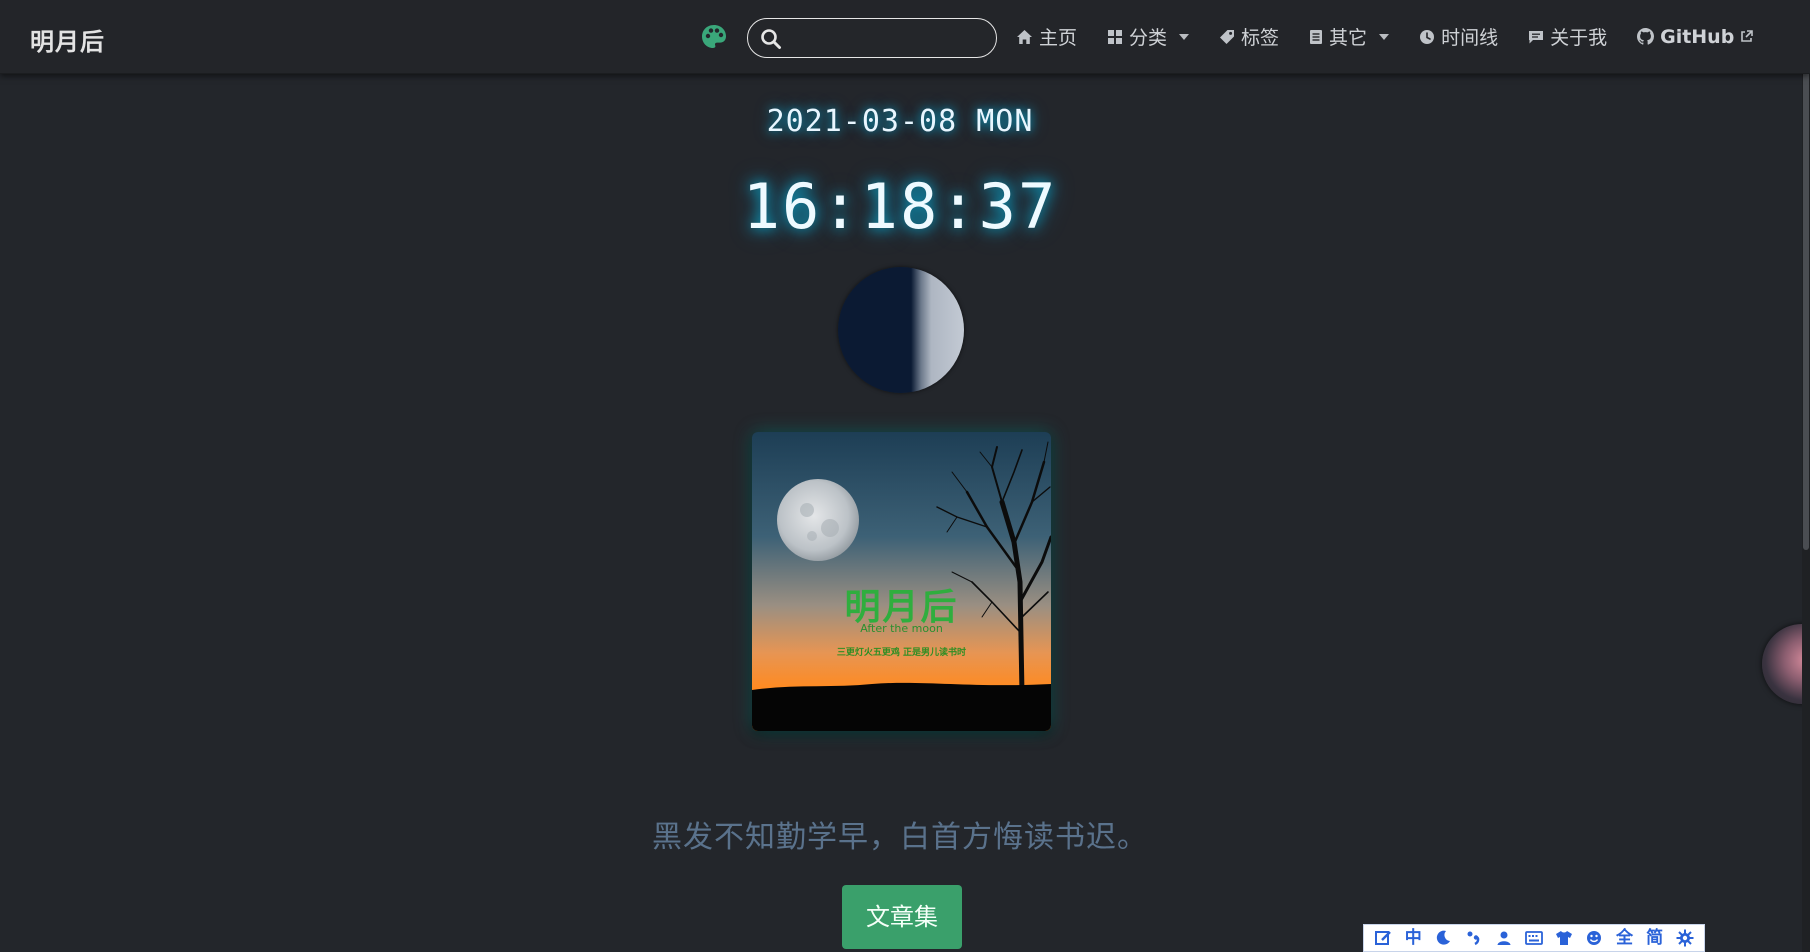 This screenshot has height=952, width=1810. I want to click on nav-about-label: 关于我, so click(1579, 38).